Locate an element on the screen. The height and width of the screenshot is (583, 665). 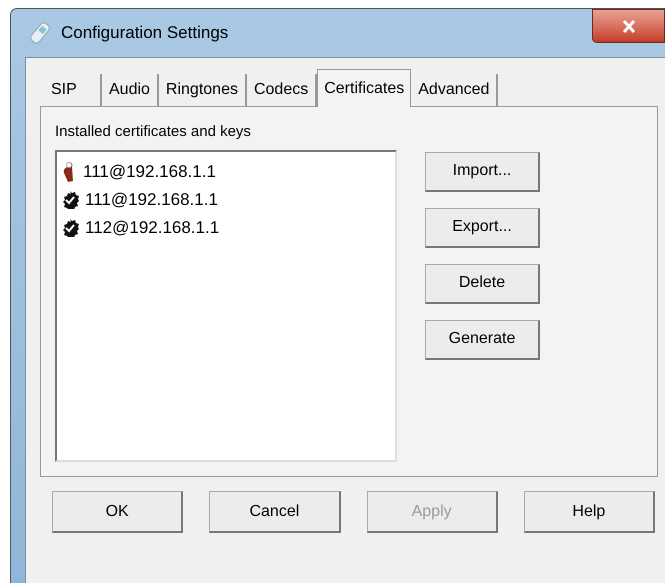
button: Cancel is located at coordinates (274, 512).